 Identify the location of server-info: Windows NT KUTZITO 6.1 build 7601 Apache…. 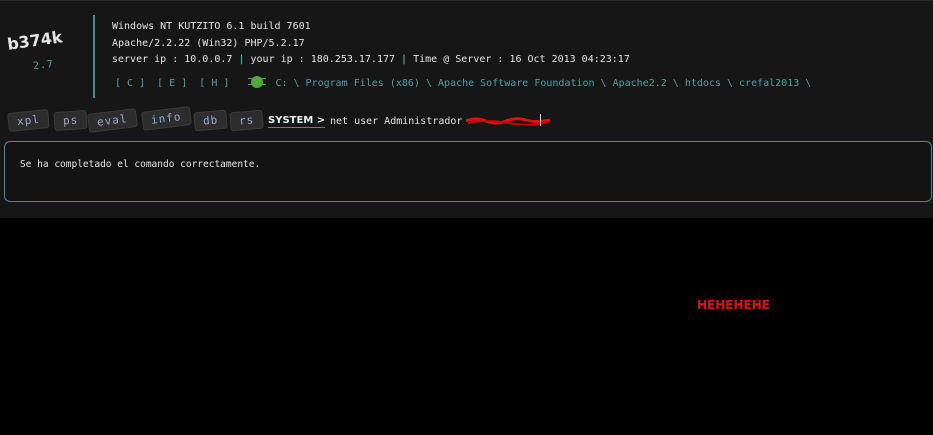
(371, 44).